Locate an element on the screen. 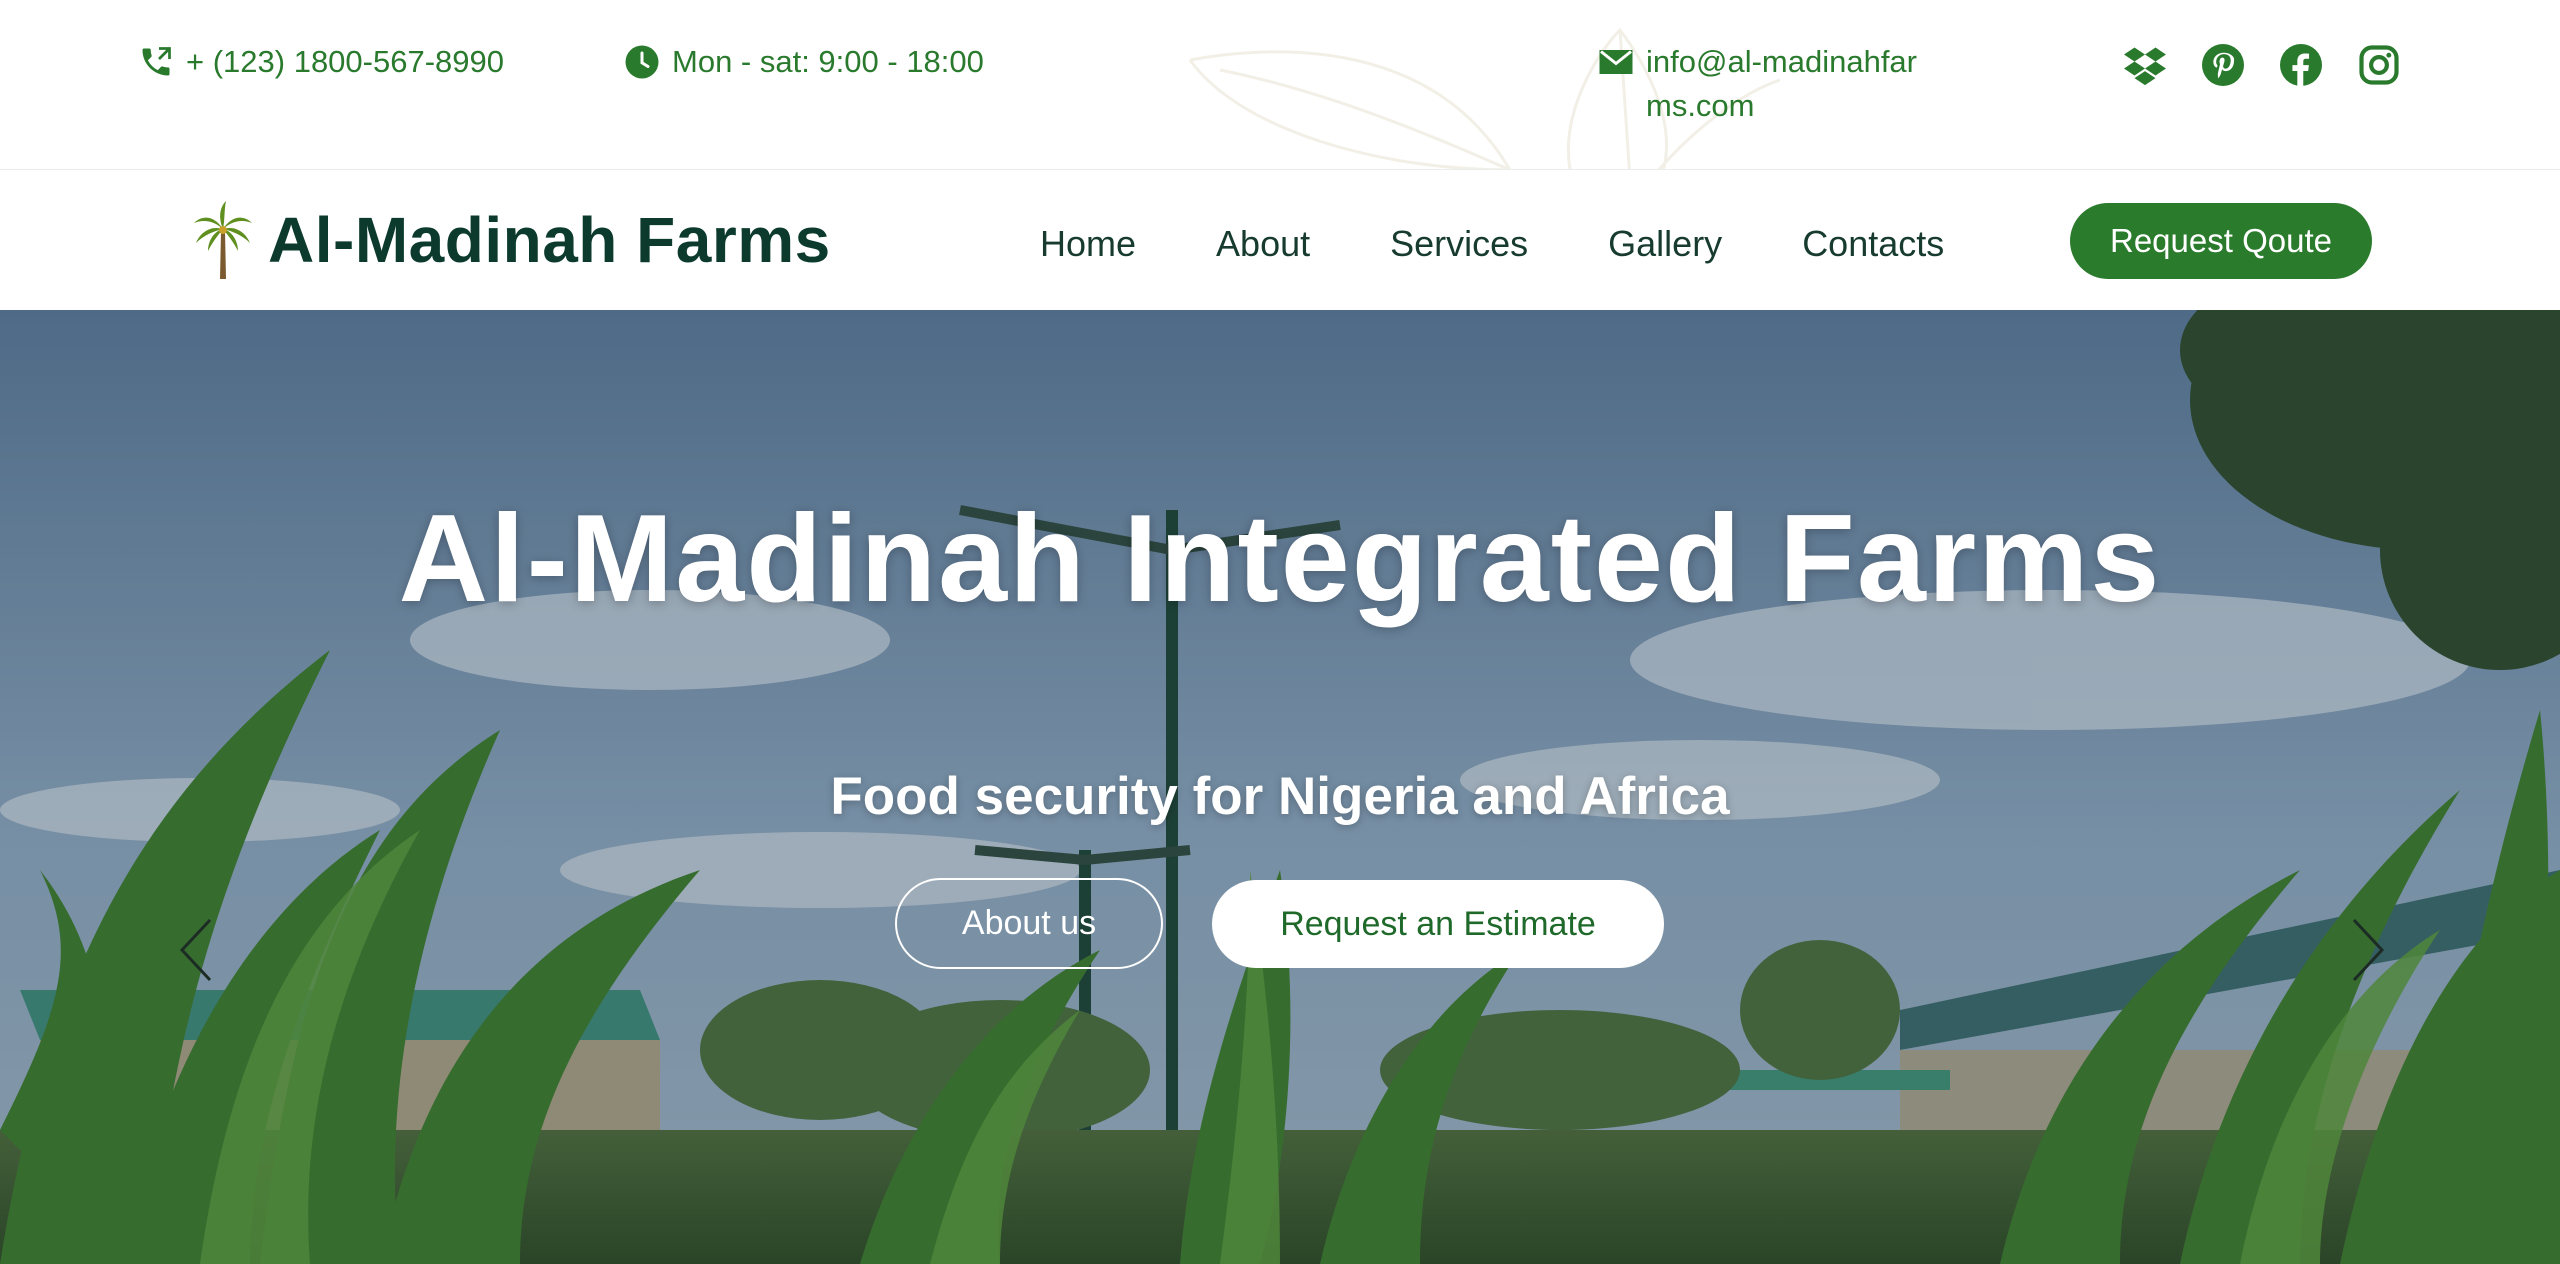 The image size is (2560, 1264). social-links is located at coordinates (2262, 65).